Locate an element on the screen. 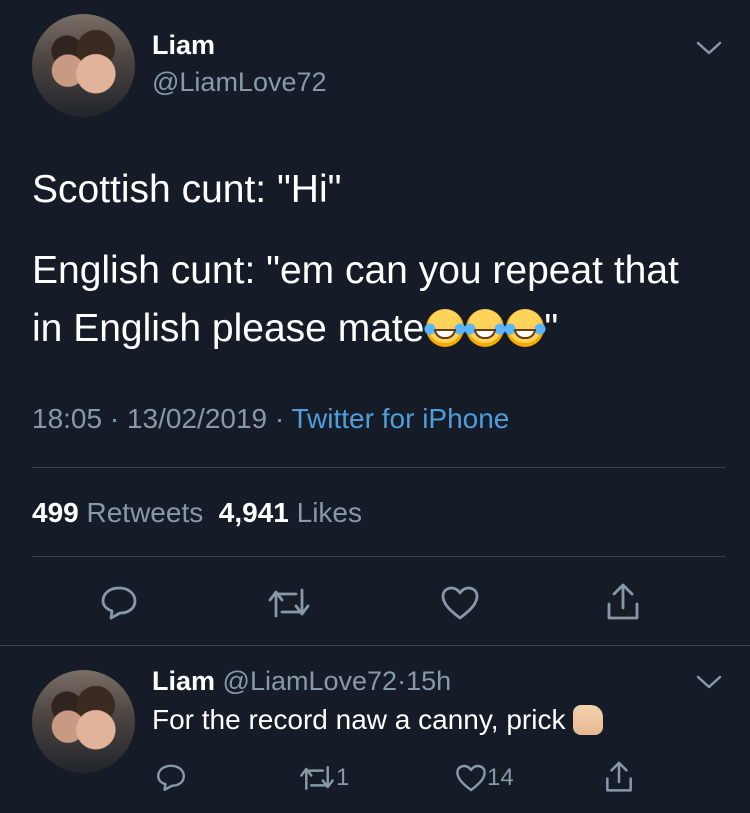 The height and width of the screenshot is (813, 750). tweet-text-line-2: English cunt: "em can you repeat that is located at coordinates (355, 270).